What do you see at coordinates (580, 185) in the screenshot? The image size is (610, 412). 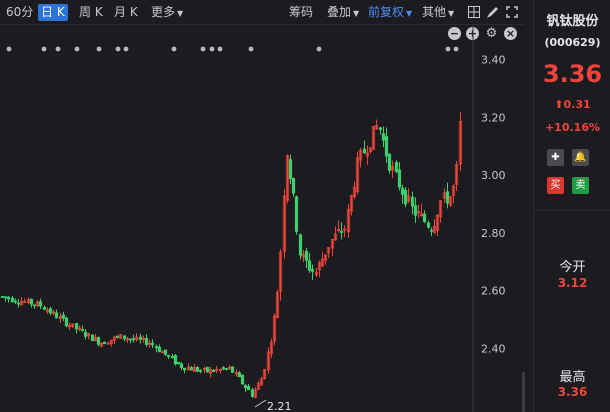 I see `sell-button: 卖` at bounding box center [580, 185].